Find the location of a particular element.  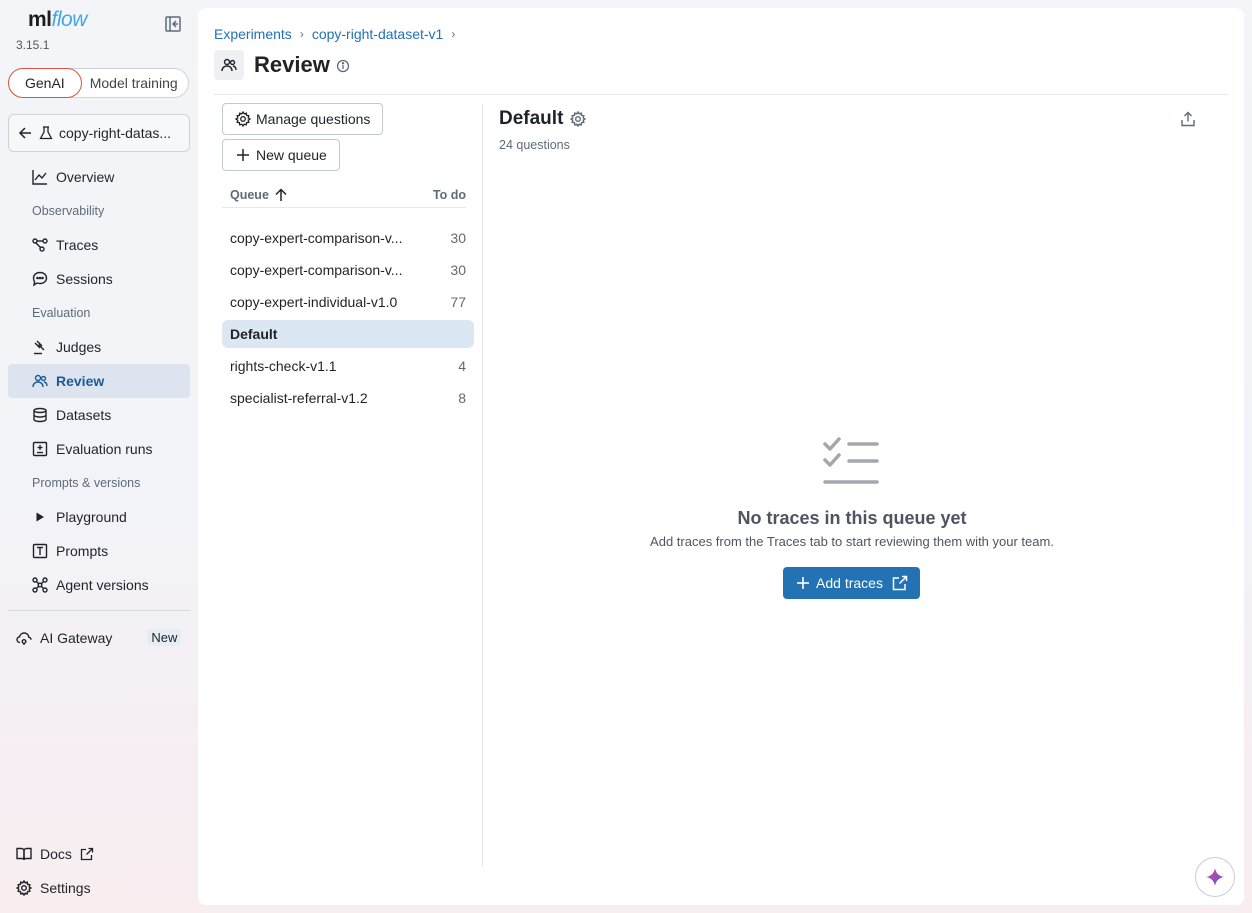

sidebar-item-agent-versions: Agent versions is located at coordinates (99, 585).